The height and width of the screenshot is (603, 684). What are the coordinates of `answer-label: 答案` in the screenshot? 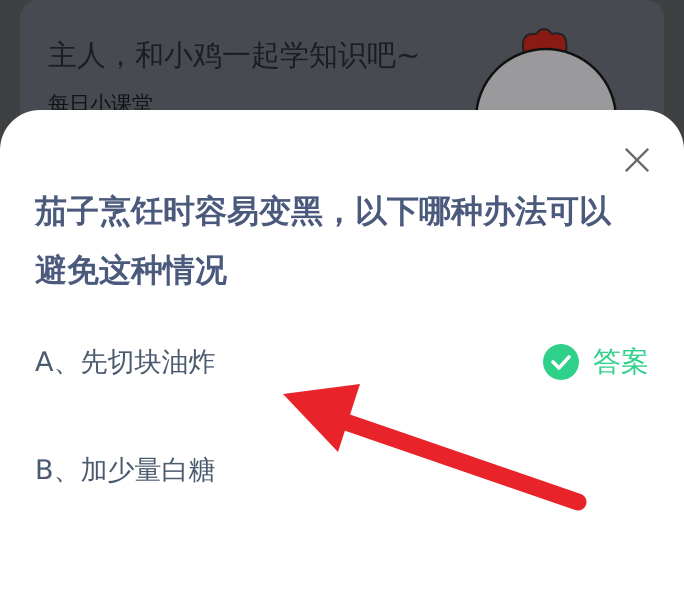 It's located at (621, 362).